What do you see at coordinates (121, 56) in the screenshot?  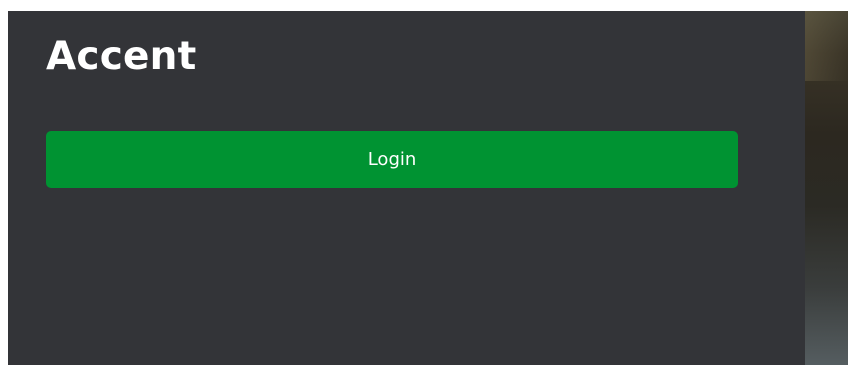 I see `app-title: Accent` at bounding box center [121, 56].